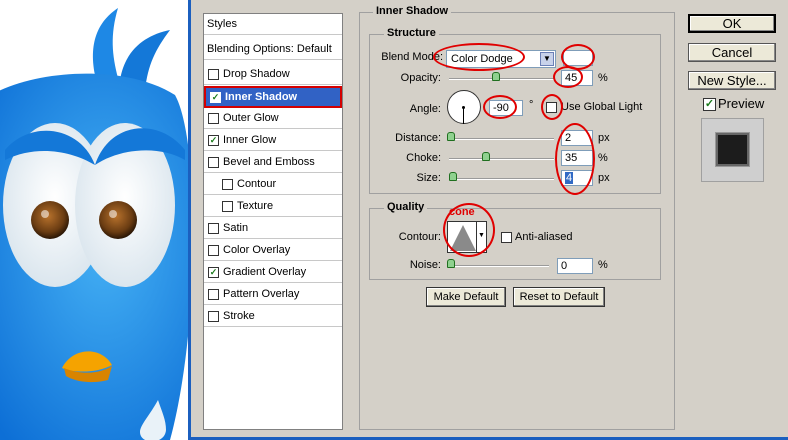 Image resolution: width=788 pixels, height=440 pixels. I want to click on size-slider-thumb, so click(453, 176).